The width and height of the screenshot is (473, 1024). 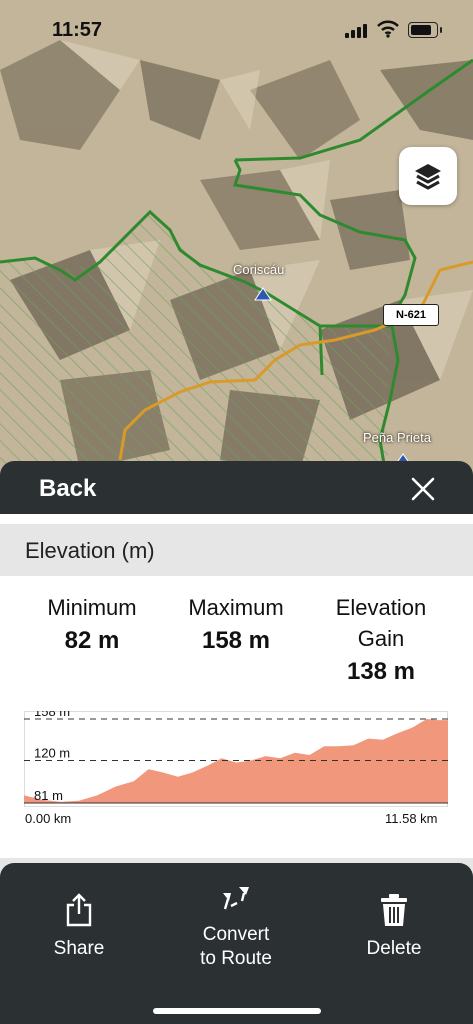 What do you see at coordinates (236, 958) in the screenshot?
I see `convert-label-line-2: to Route` at bounding box center [236, 958].